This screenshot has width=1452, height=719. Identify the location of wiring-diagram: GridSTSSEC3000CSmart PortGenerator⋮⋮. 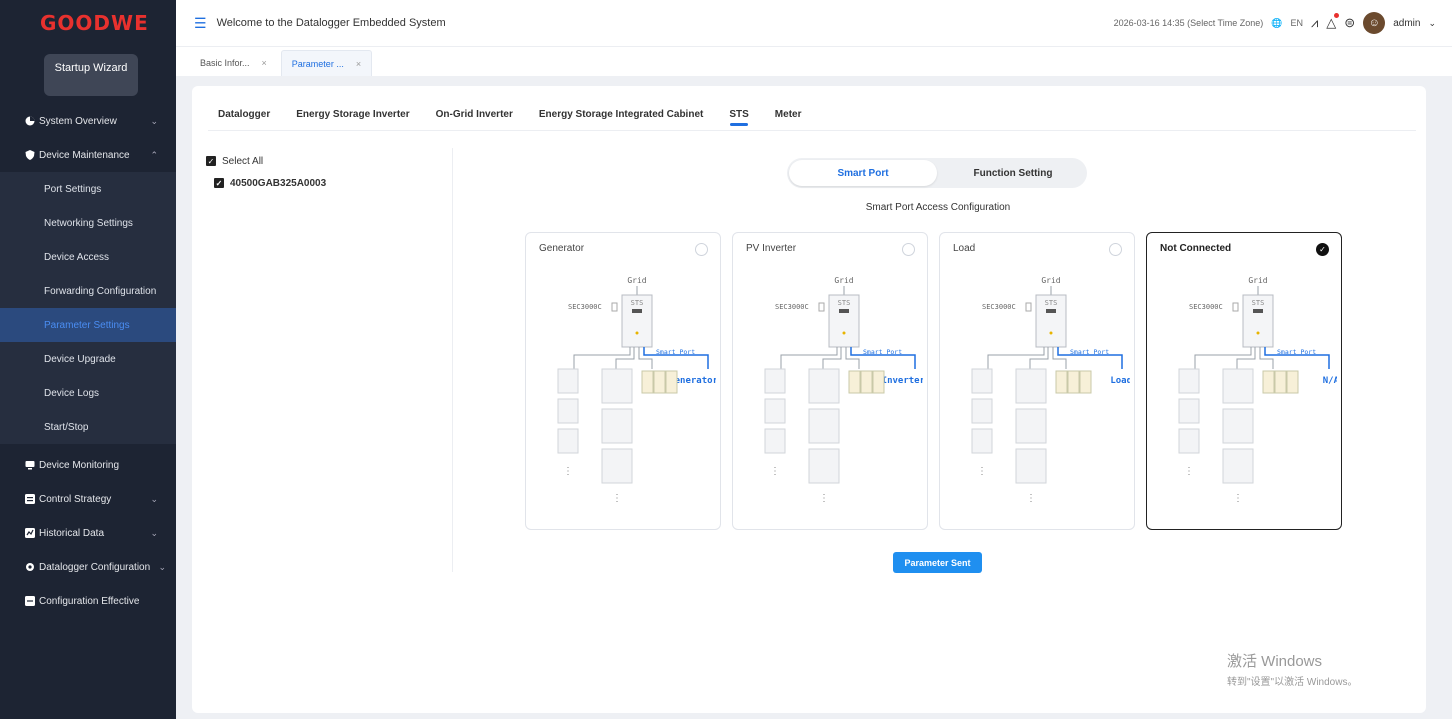
(636, 390).